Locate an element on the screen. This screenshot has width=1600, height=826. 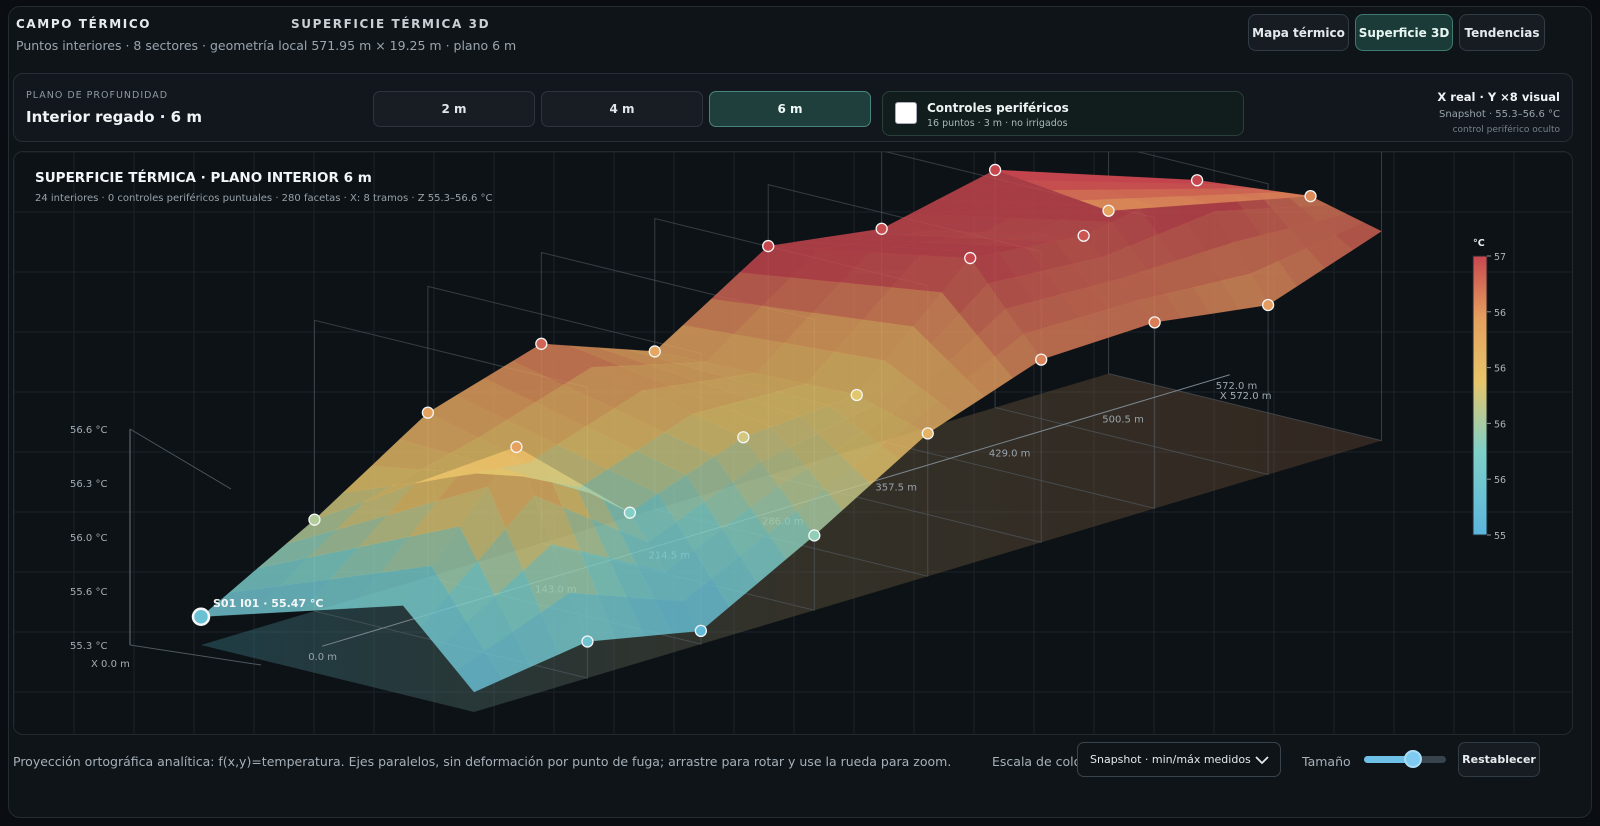
z-tick-label: 55.3 °C is located at coordinates (88, 646).